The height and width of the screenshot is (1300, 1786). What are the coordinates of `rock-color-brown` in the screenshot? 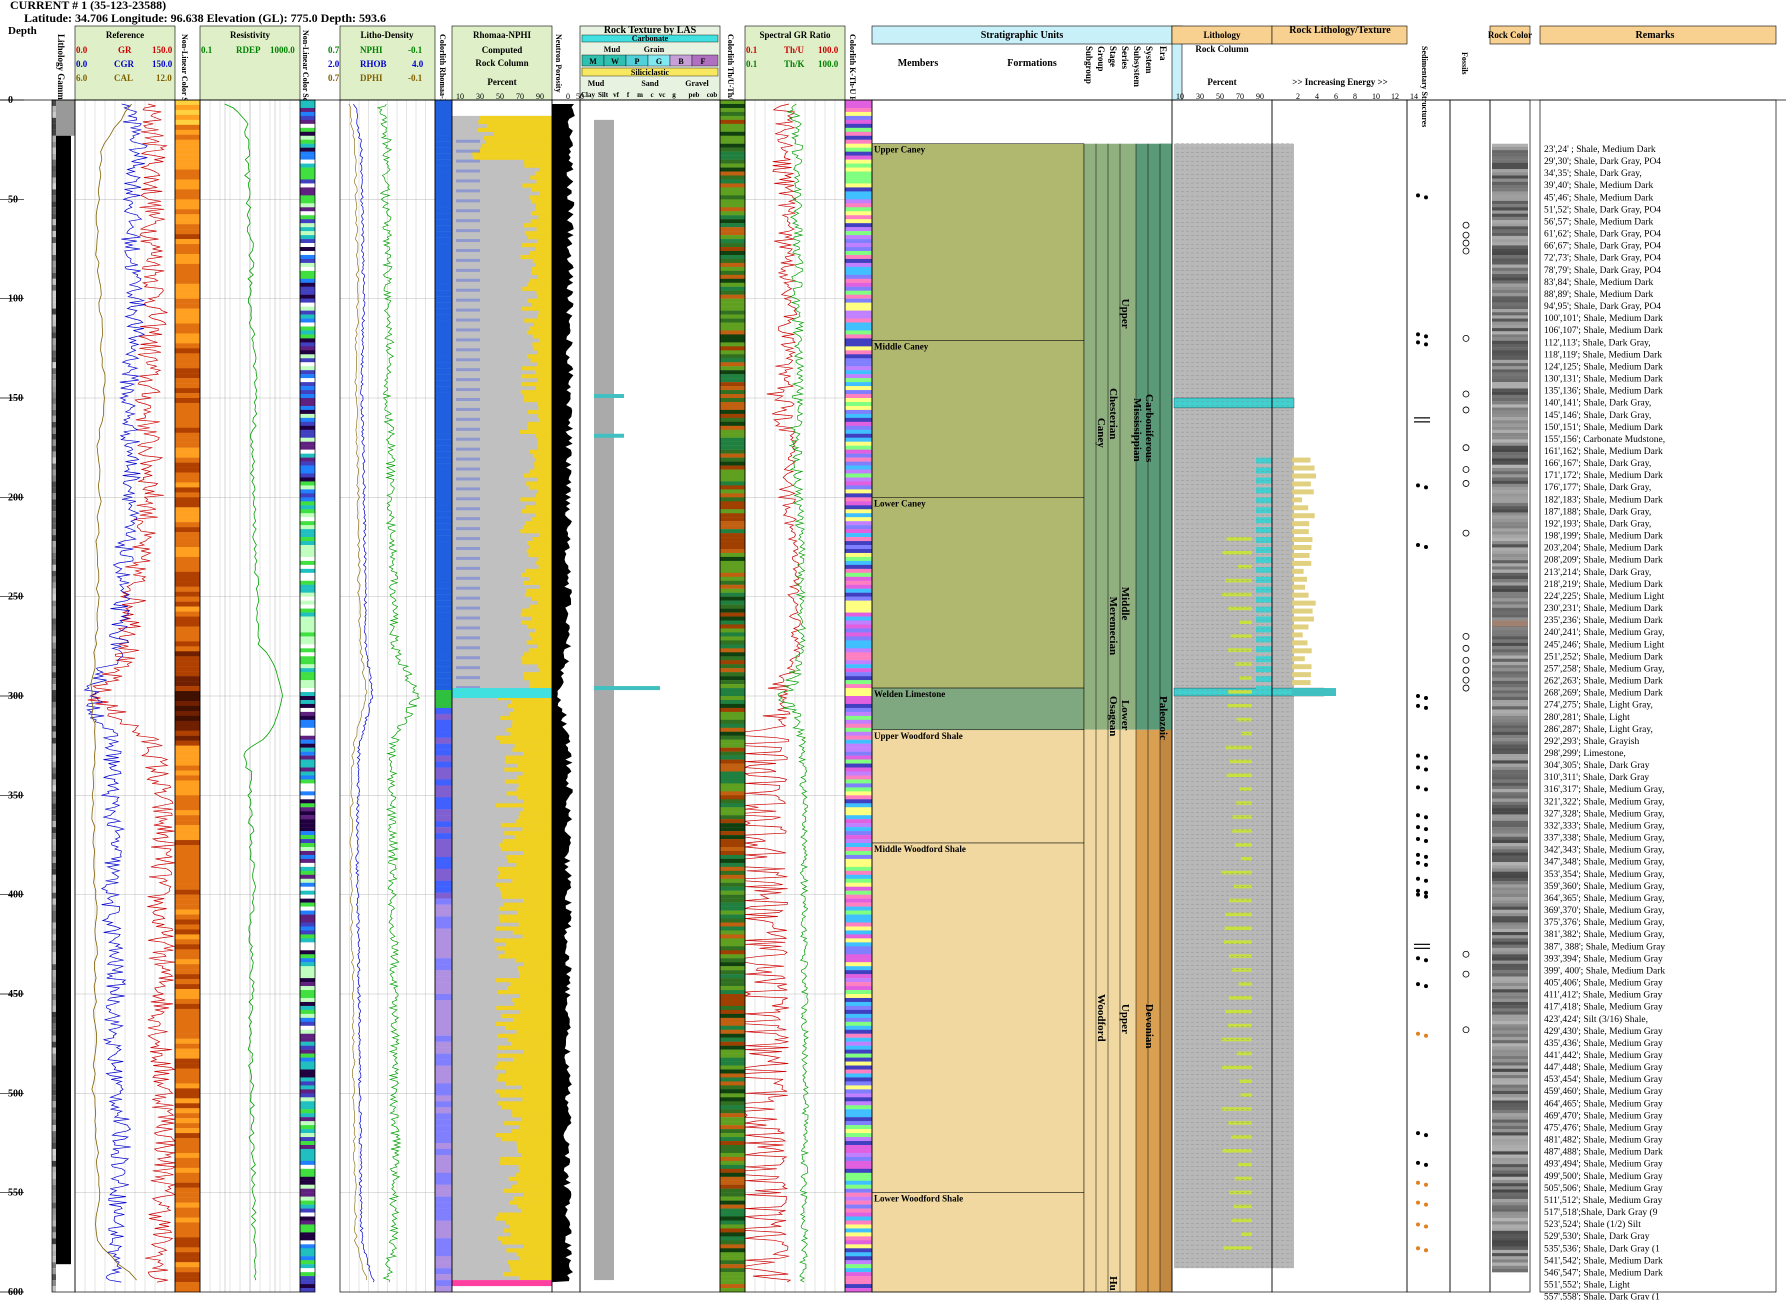 It's located at (1510, 623).